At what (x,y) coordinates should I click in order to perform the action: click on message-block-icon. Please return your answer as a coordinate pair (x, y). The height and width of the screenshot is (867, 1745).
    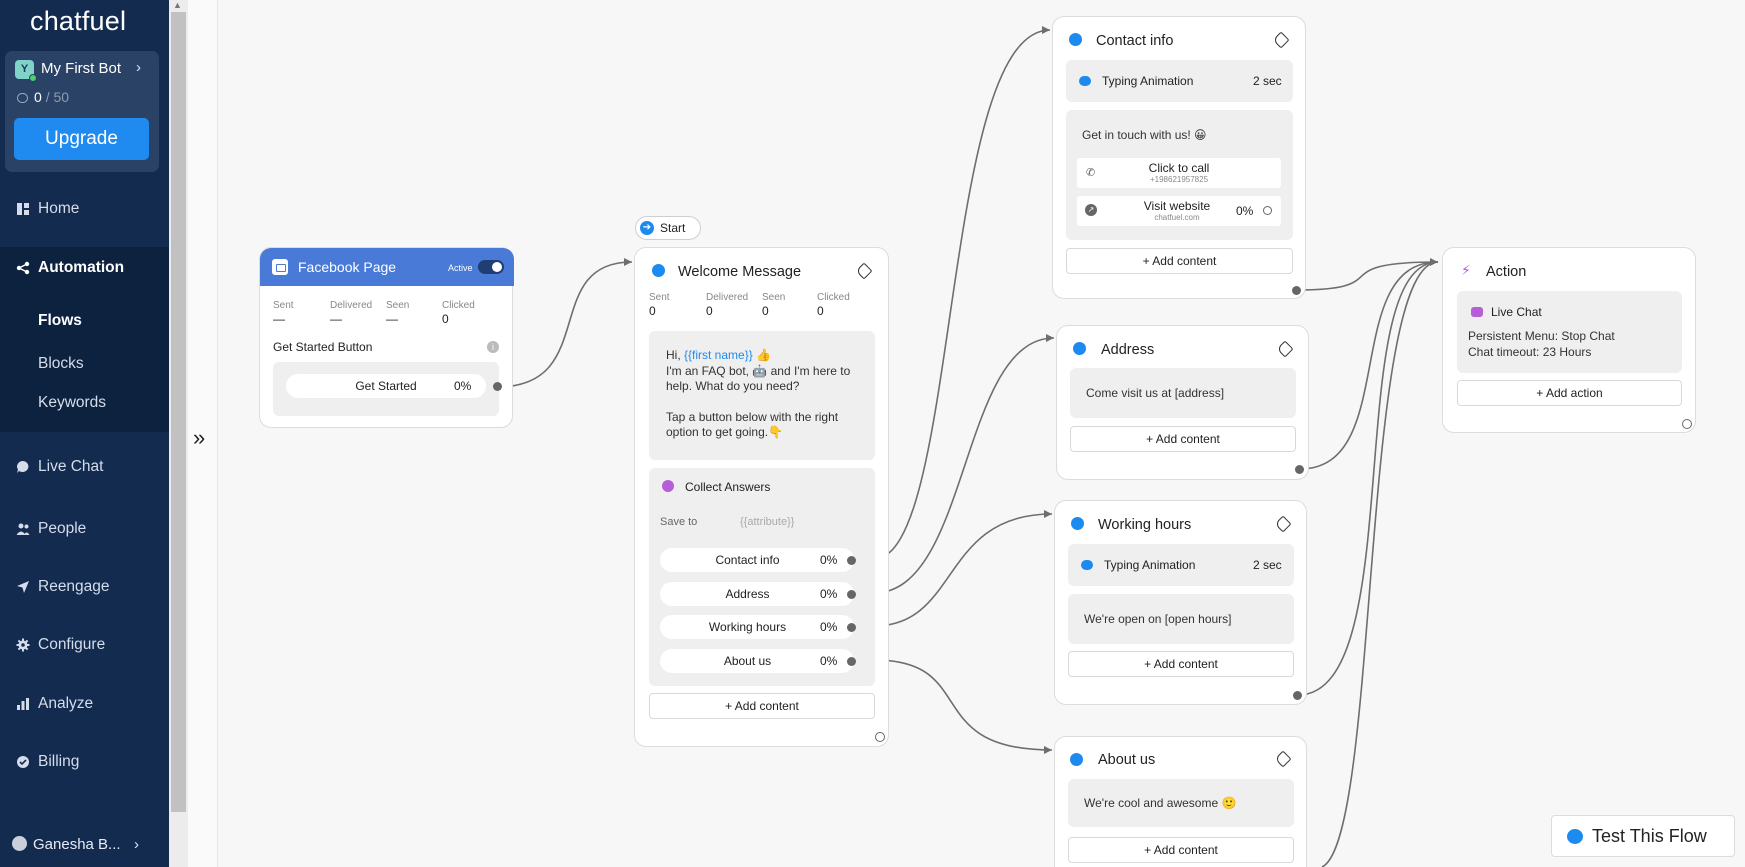
    Looking at the image, I should click on (658, 270).